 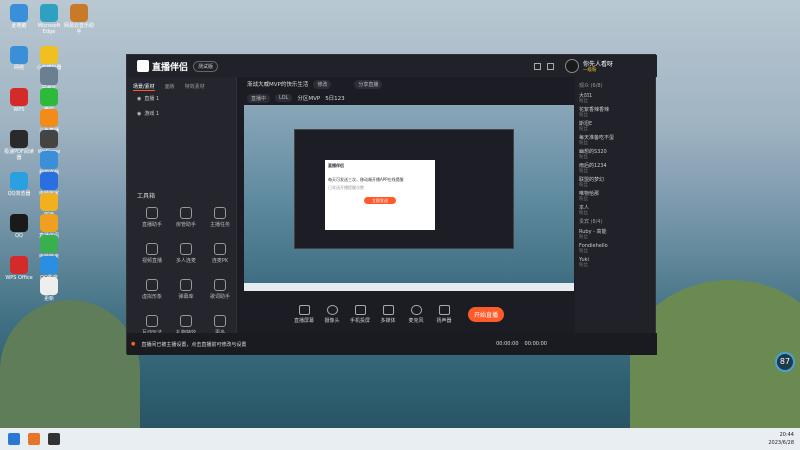 I want to click on media-button: 多媒体, so click(x=388, y=314).